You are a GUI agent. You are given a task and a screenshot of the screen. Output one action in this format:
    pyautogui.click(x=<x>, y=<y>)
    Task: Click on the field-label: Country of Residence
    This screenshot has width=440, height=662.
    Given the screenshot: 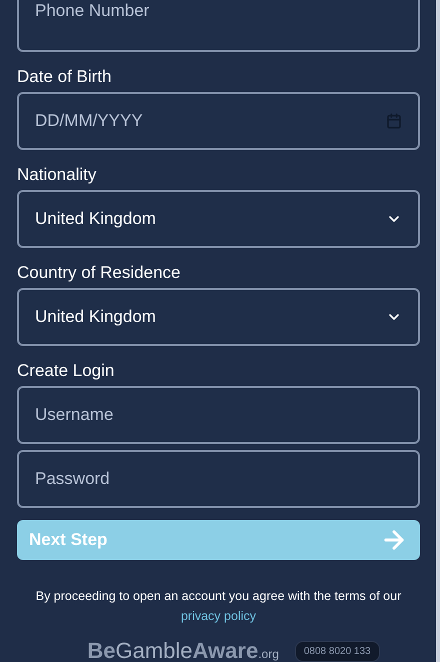 What is the action you would take?
    pyautogui.click(x=99, y=273)
    